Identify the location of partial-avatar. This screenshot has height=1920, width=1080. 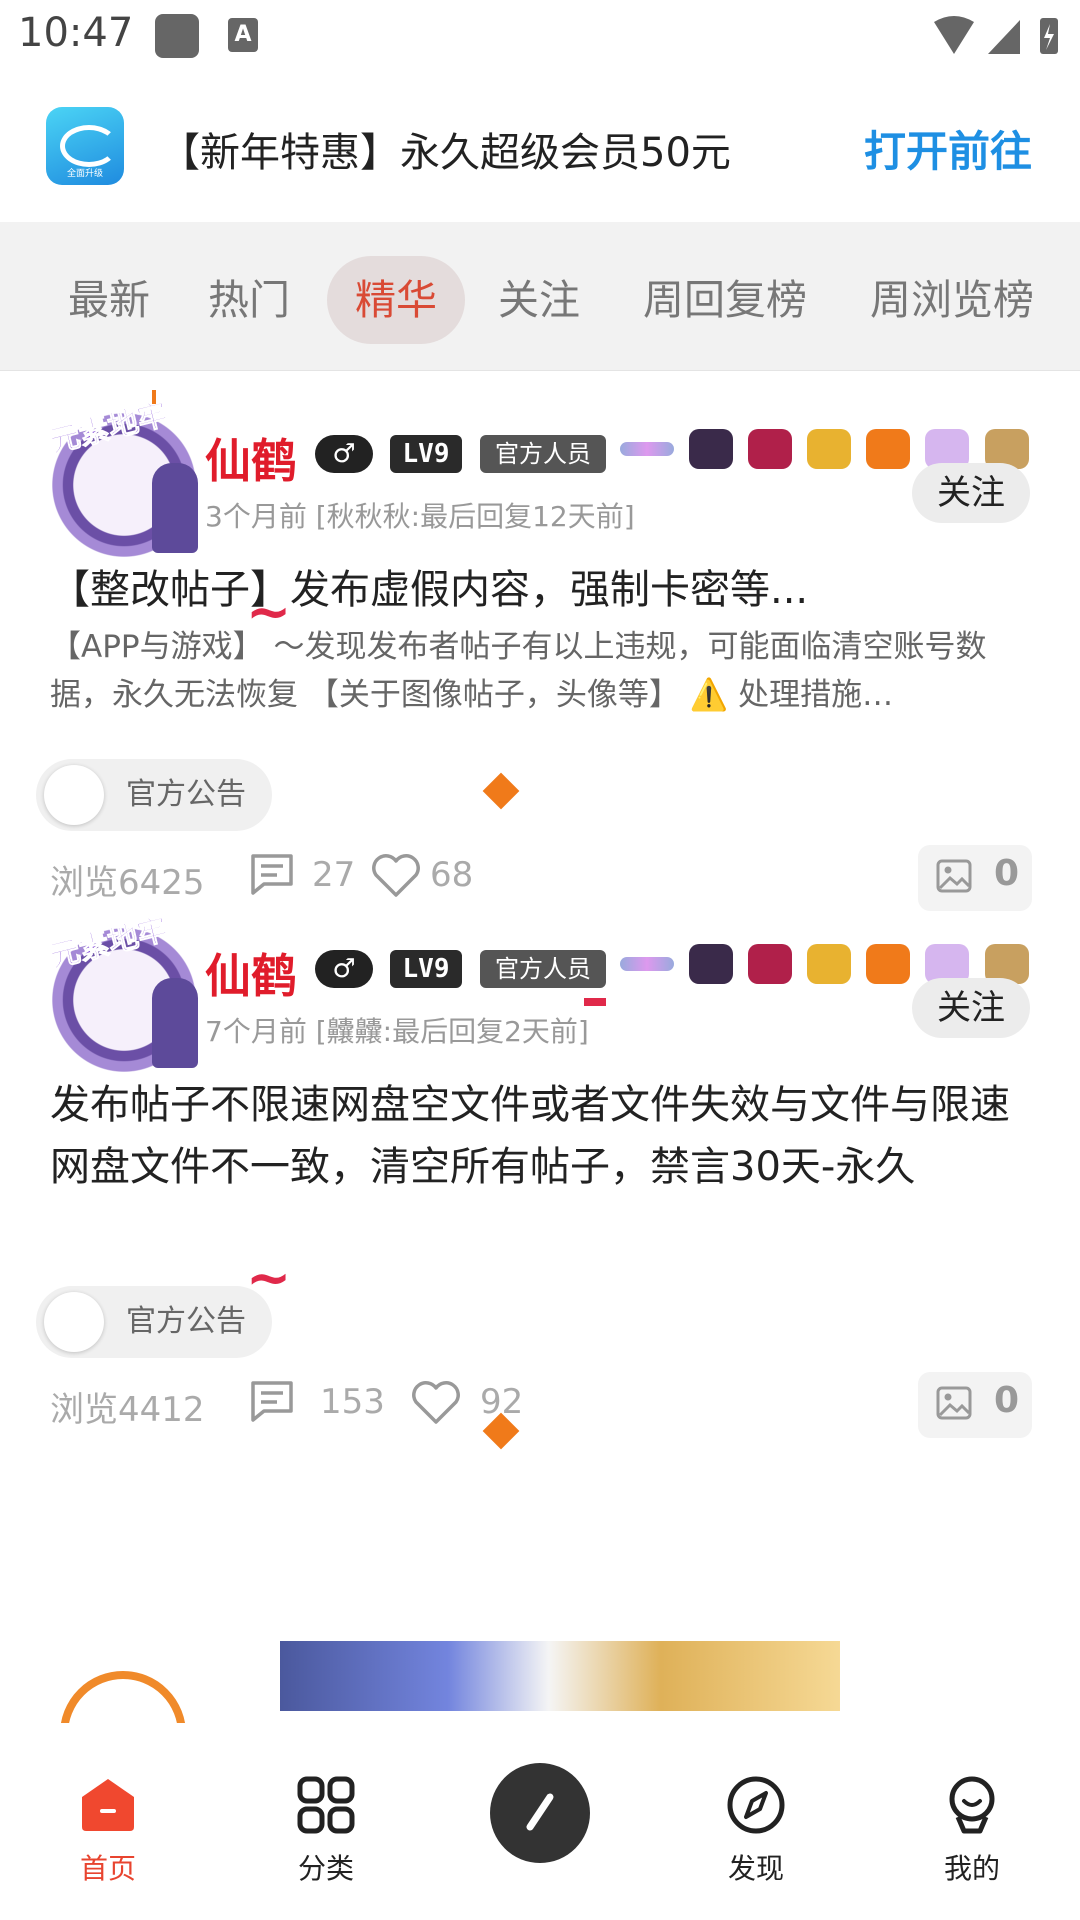
(123, 1697).